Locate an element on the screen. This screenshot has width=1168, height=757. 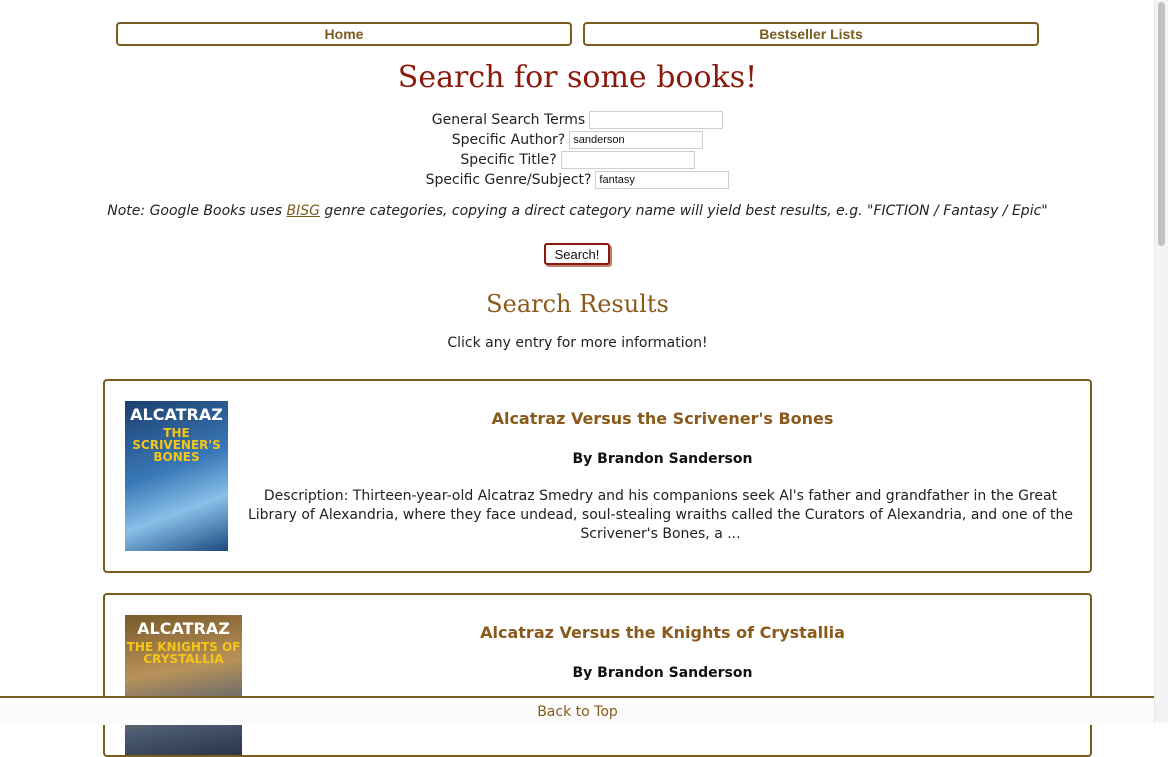
title-label: Specific Title? is located at coordinates (508, 160).